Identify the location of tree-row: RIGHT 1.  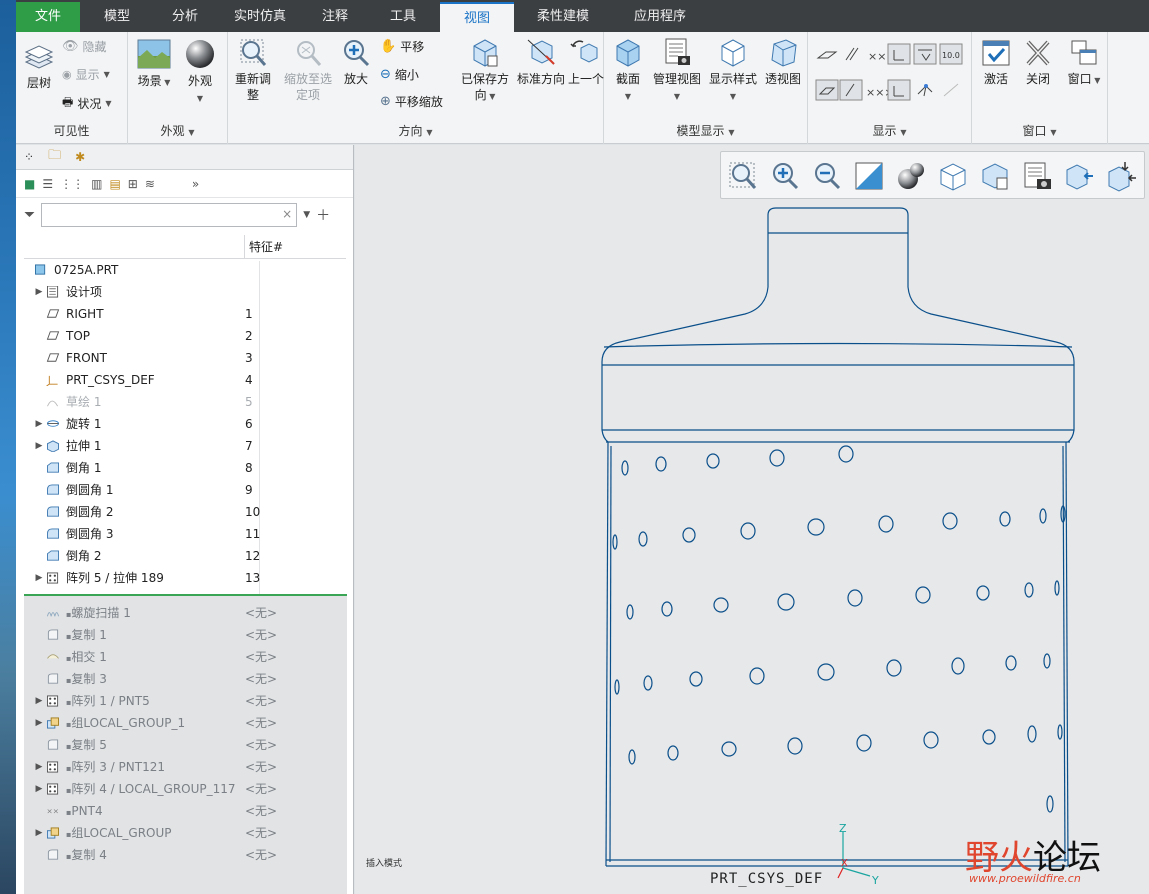
(185, 314).